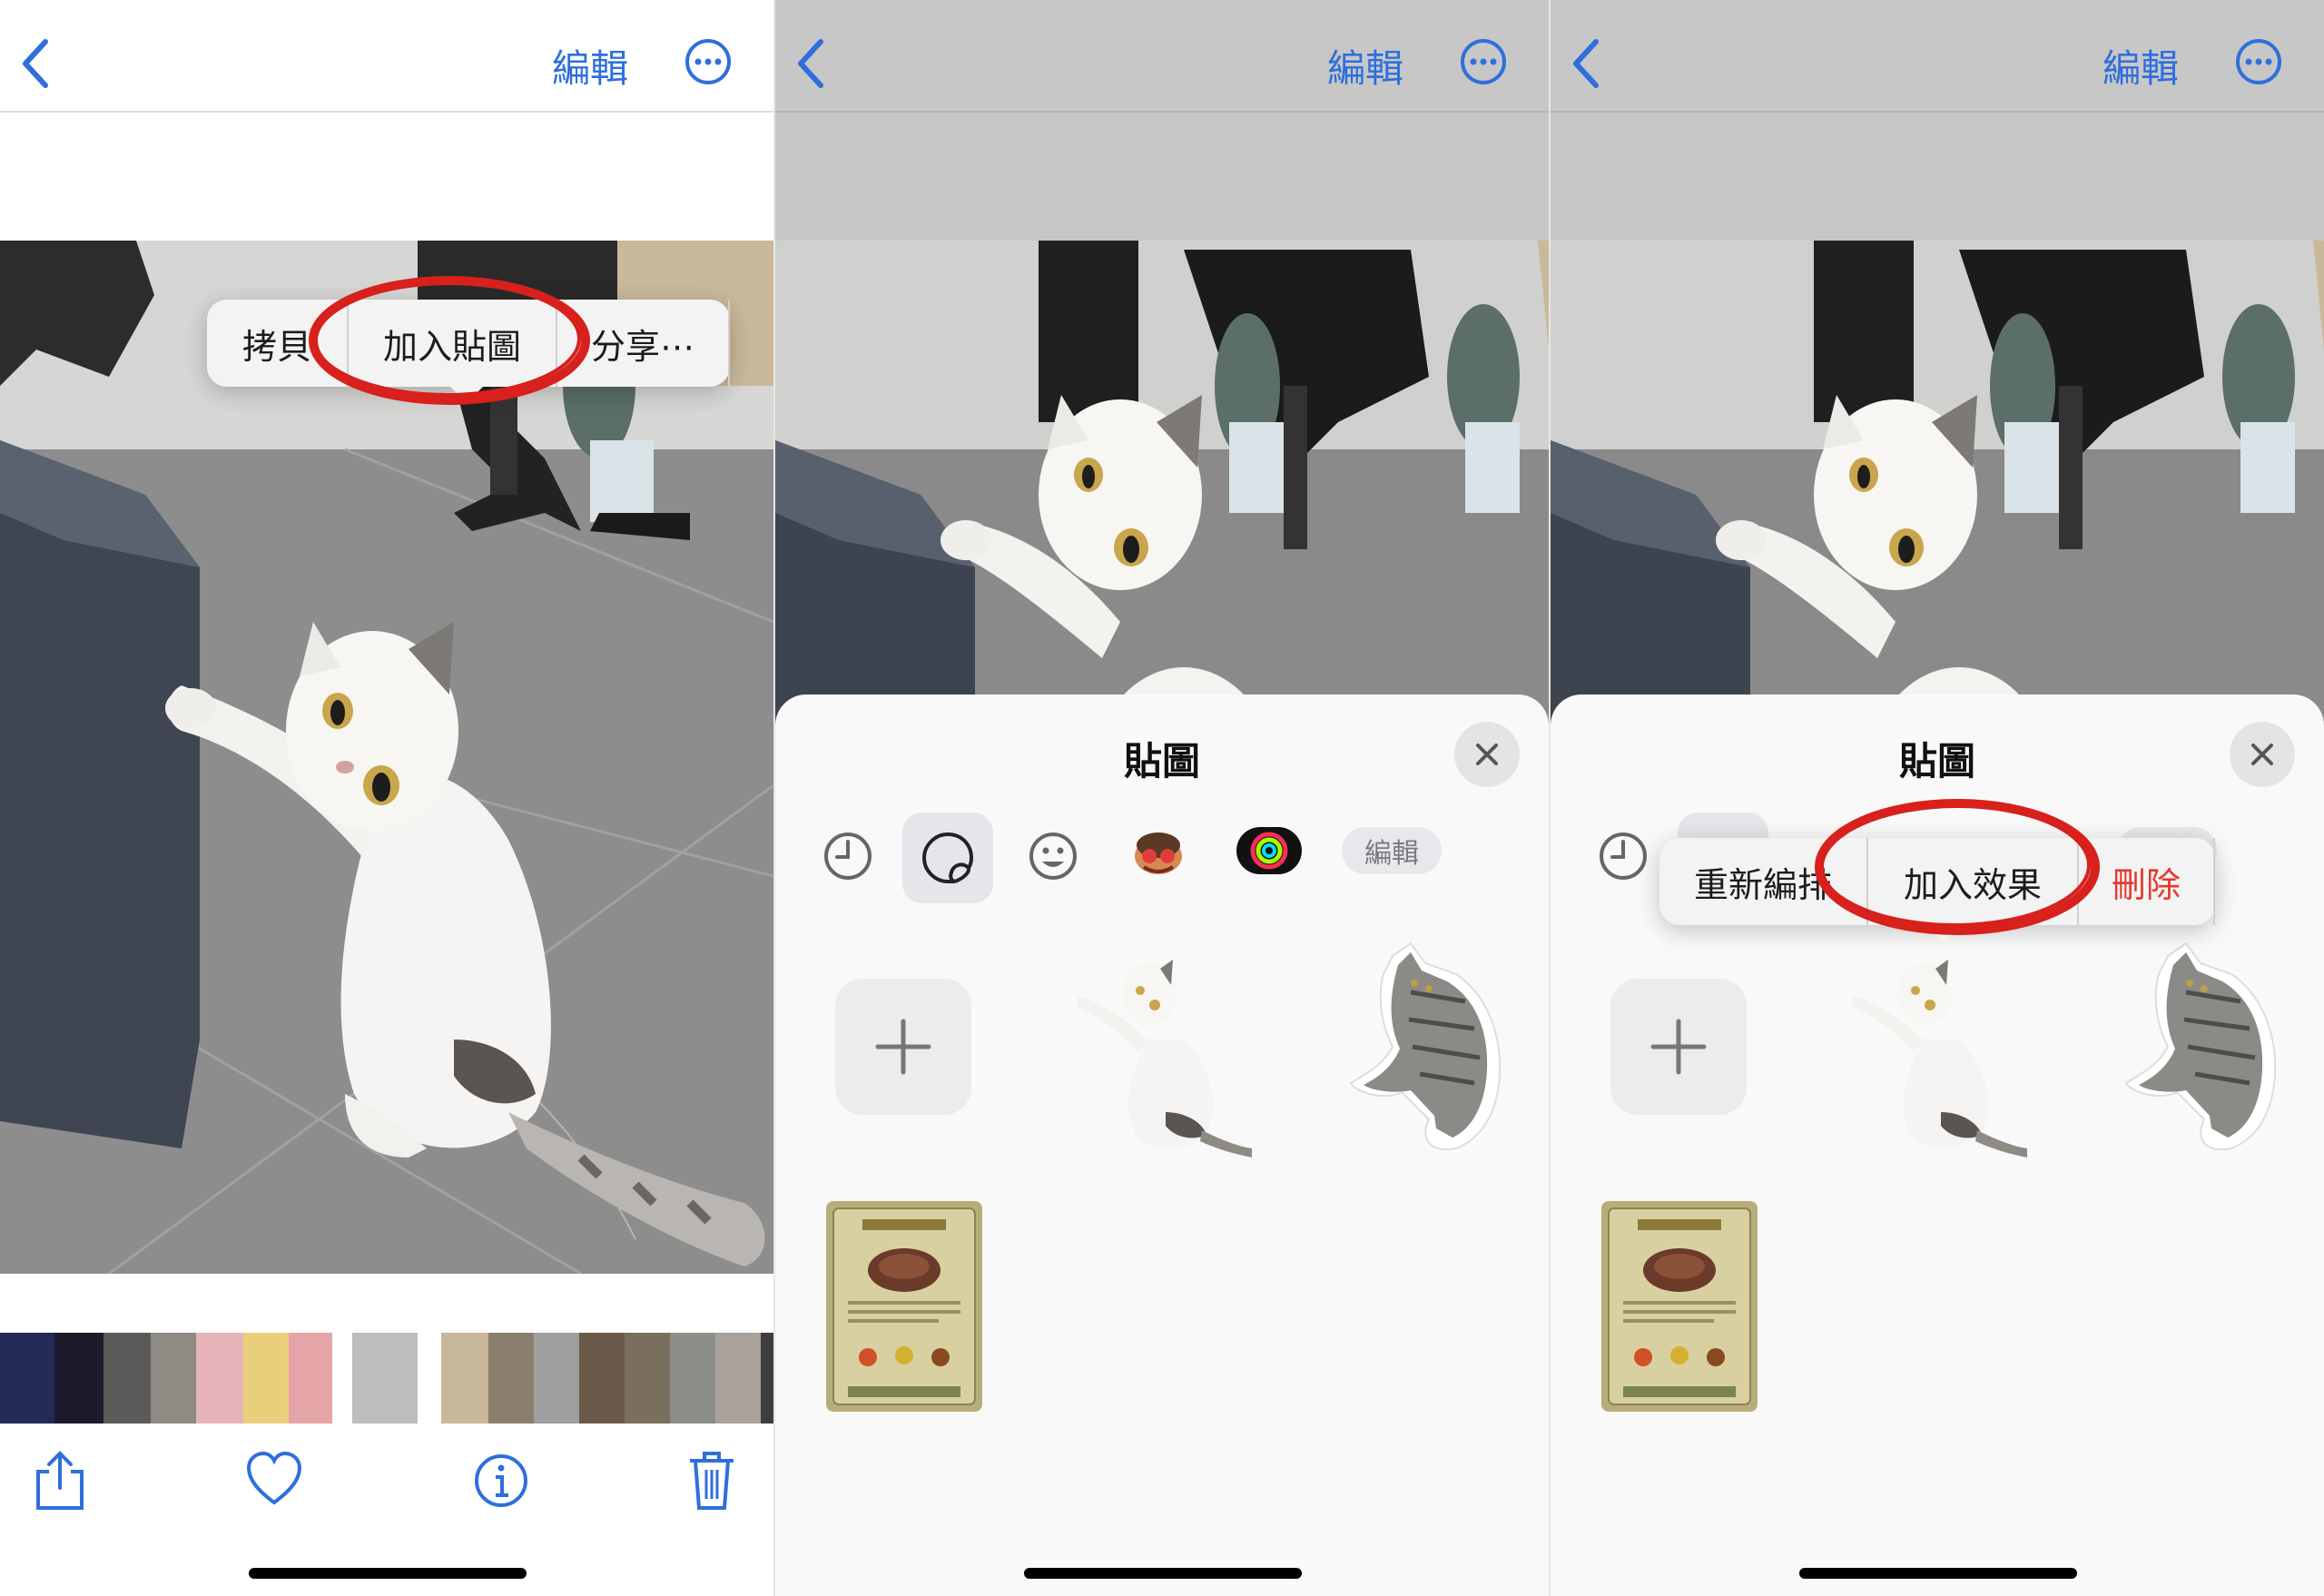 The width and height of the screenshot is (2324, 1596). What do you see at coordinates (1392, 850) in the screenshot?
I see `edit-stickers-tab: 編輯` at bounding box center [1392, 850].